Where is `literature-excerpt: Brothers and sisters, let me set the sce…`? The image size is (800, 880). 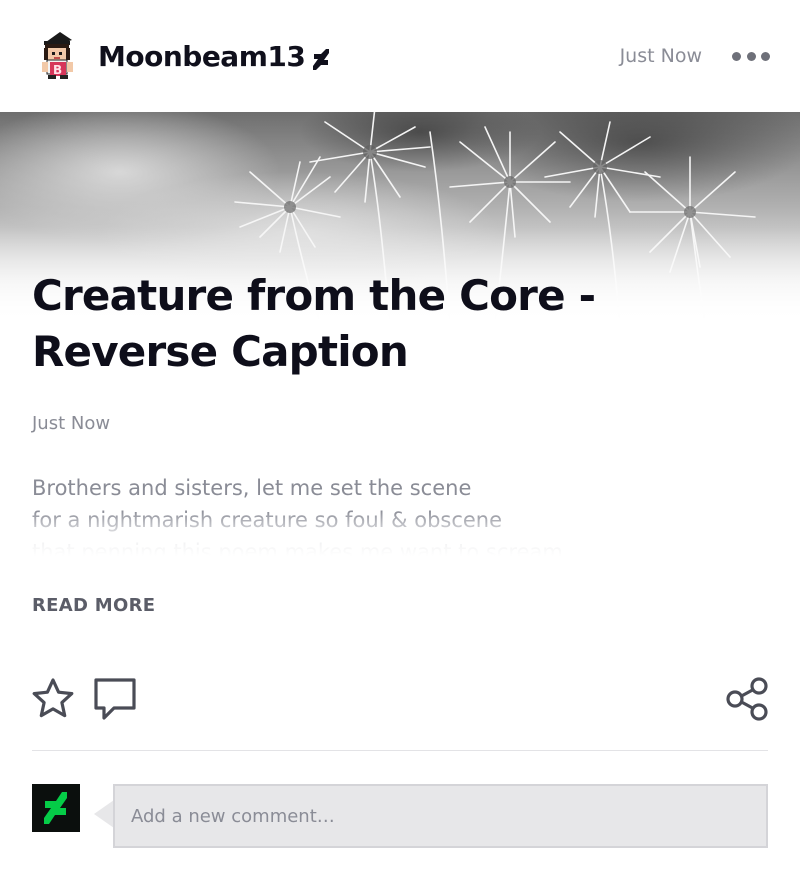
literature-excerpt: Brothers and sisters, let me set the sce… is located at coordinates (402, 514).